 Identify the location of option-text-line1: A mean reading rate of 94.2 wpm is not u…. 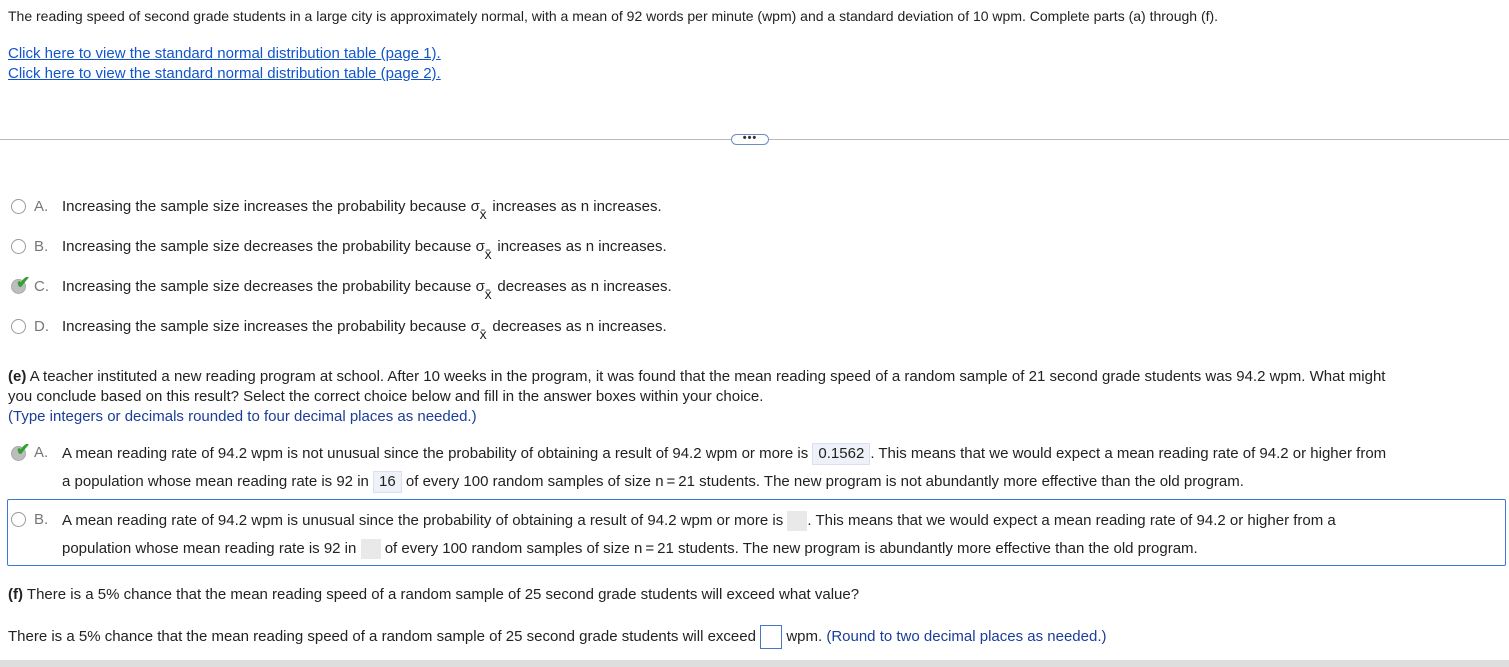
(724, 454).